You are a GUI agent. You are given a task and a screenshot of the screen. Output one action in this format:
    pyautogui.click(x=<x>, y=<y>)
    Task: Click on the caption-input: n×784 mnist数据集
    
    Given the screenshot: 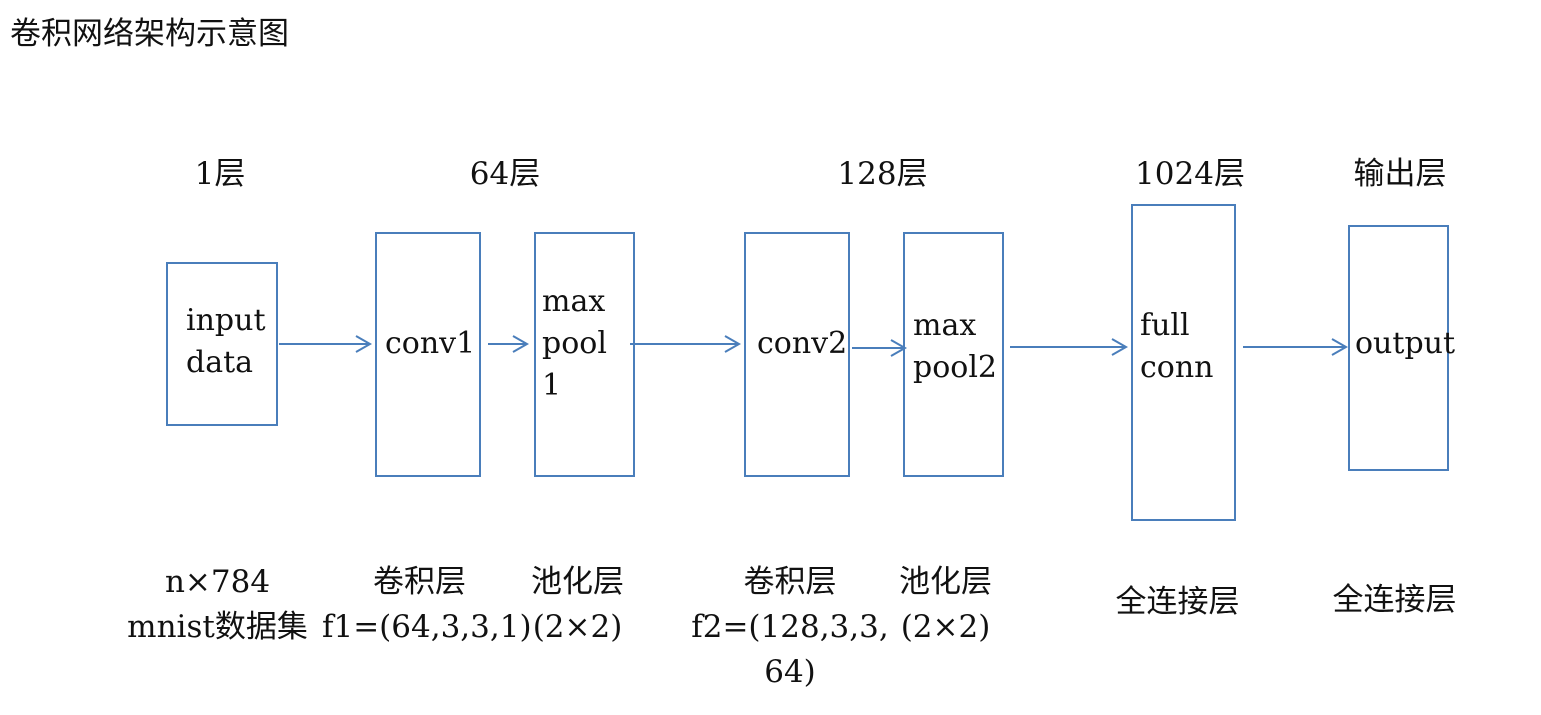 What is the action you would take?
    pyautogui.click(x=217, y=605)
    